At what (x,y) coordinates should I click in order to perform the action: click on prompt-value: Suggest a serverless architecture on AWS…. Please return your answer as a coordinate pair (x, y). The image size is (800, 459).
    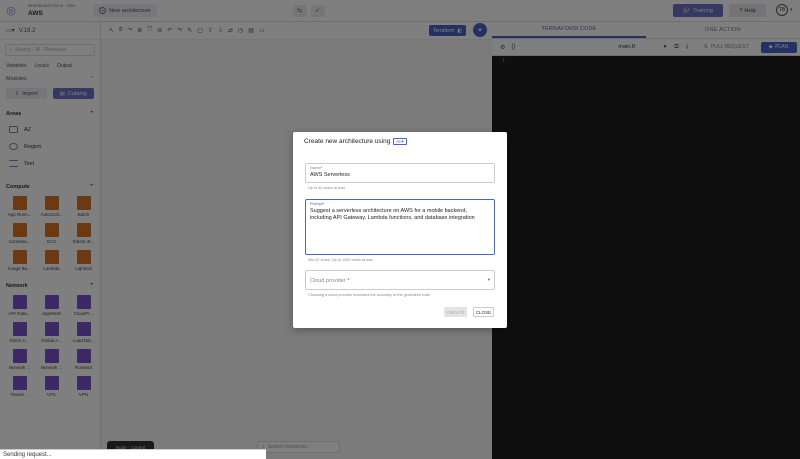
    Looking at the image, I should click on (392, 214).